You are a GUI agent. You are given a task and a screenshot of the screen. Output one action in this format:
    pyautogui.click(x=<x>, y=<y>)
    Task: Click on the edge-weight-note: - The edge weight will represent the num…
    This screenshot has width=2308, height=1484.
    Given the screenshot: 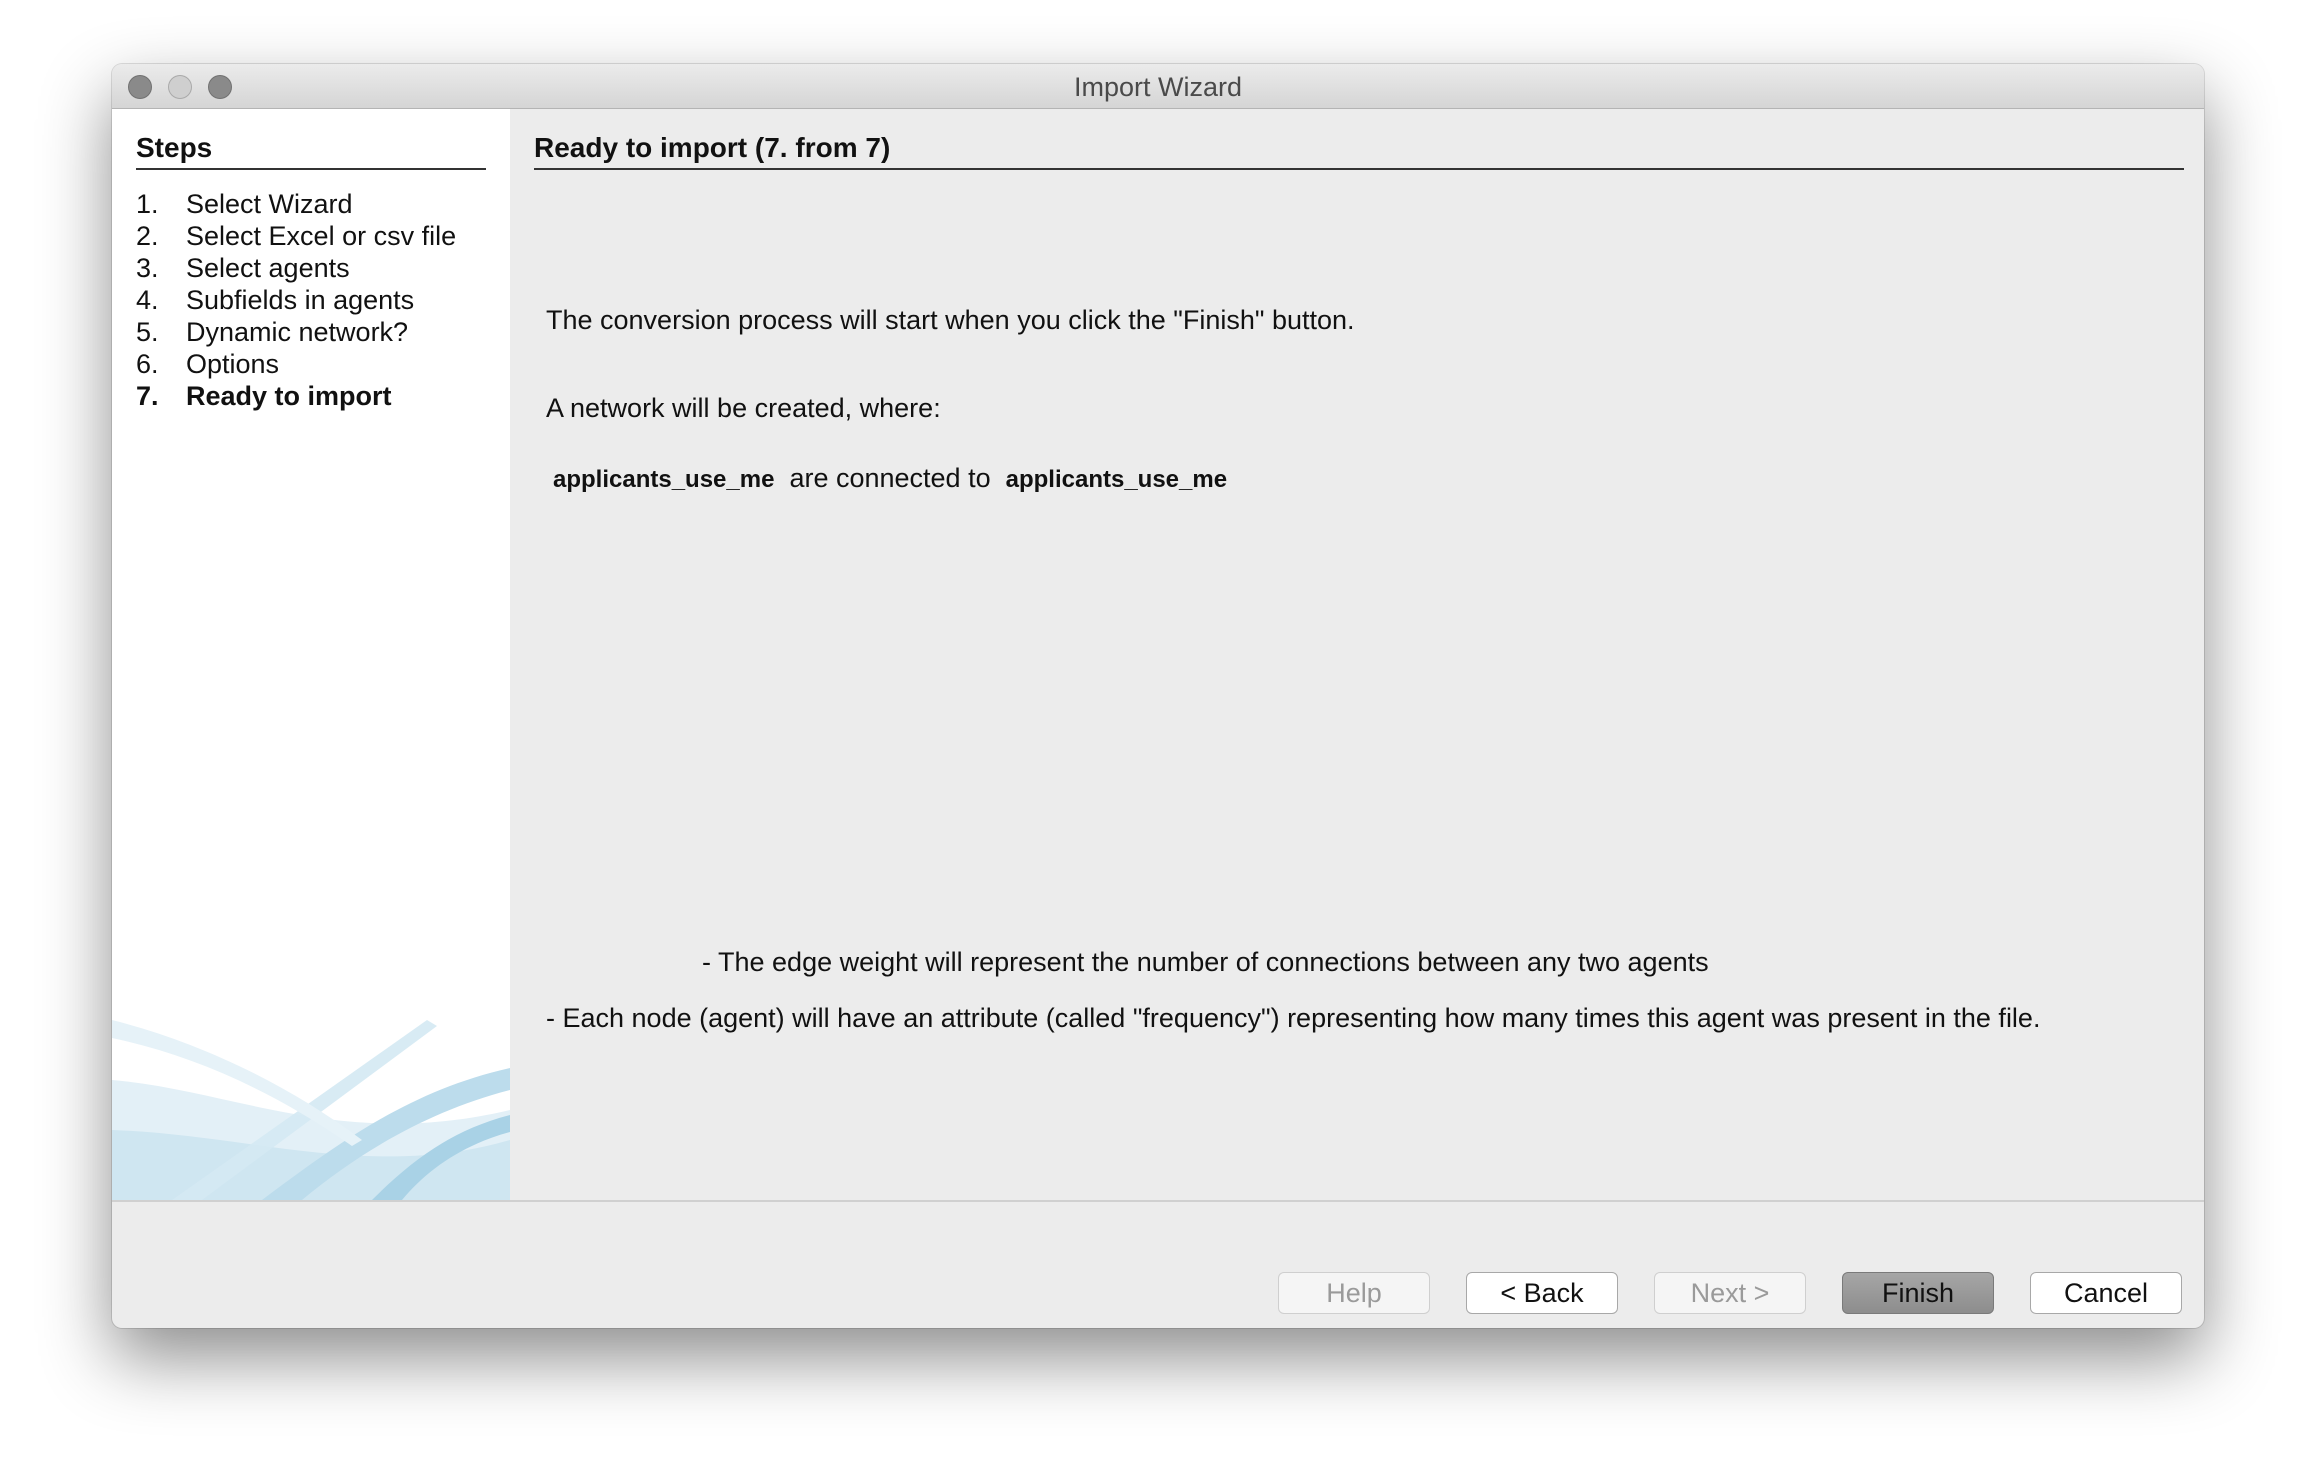 What is the action you would take?
    pyautogui.click(x=1205, y=962)
    